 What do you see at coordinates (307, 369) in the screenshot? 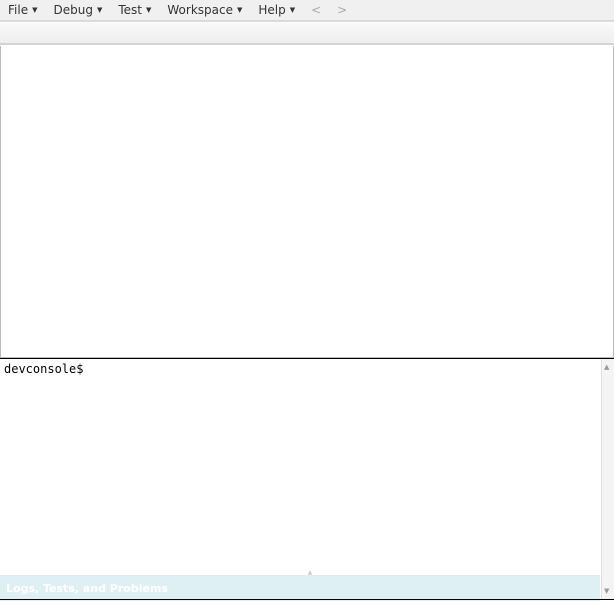
I see `console-prompt: devconsole$` at bounding box center [307, 369].